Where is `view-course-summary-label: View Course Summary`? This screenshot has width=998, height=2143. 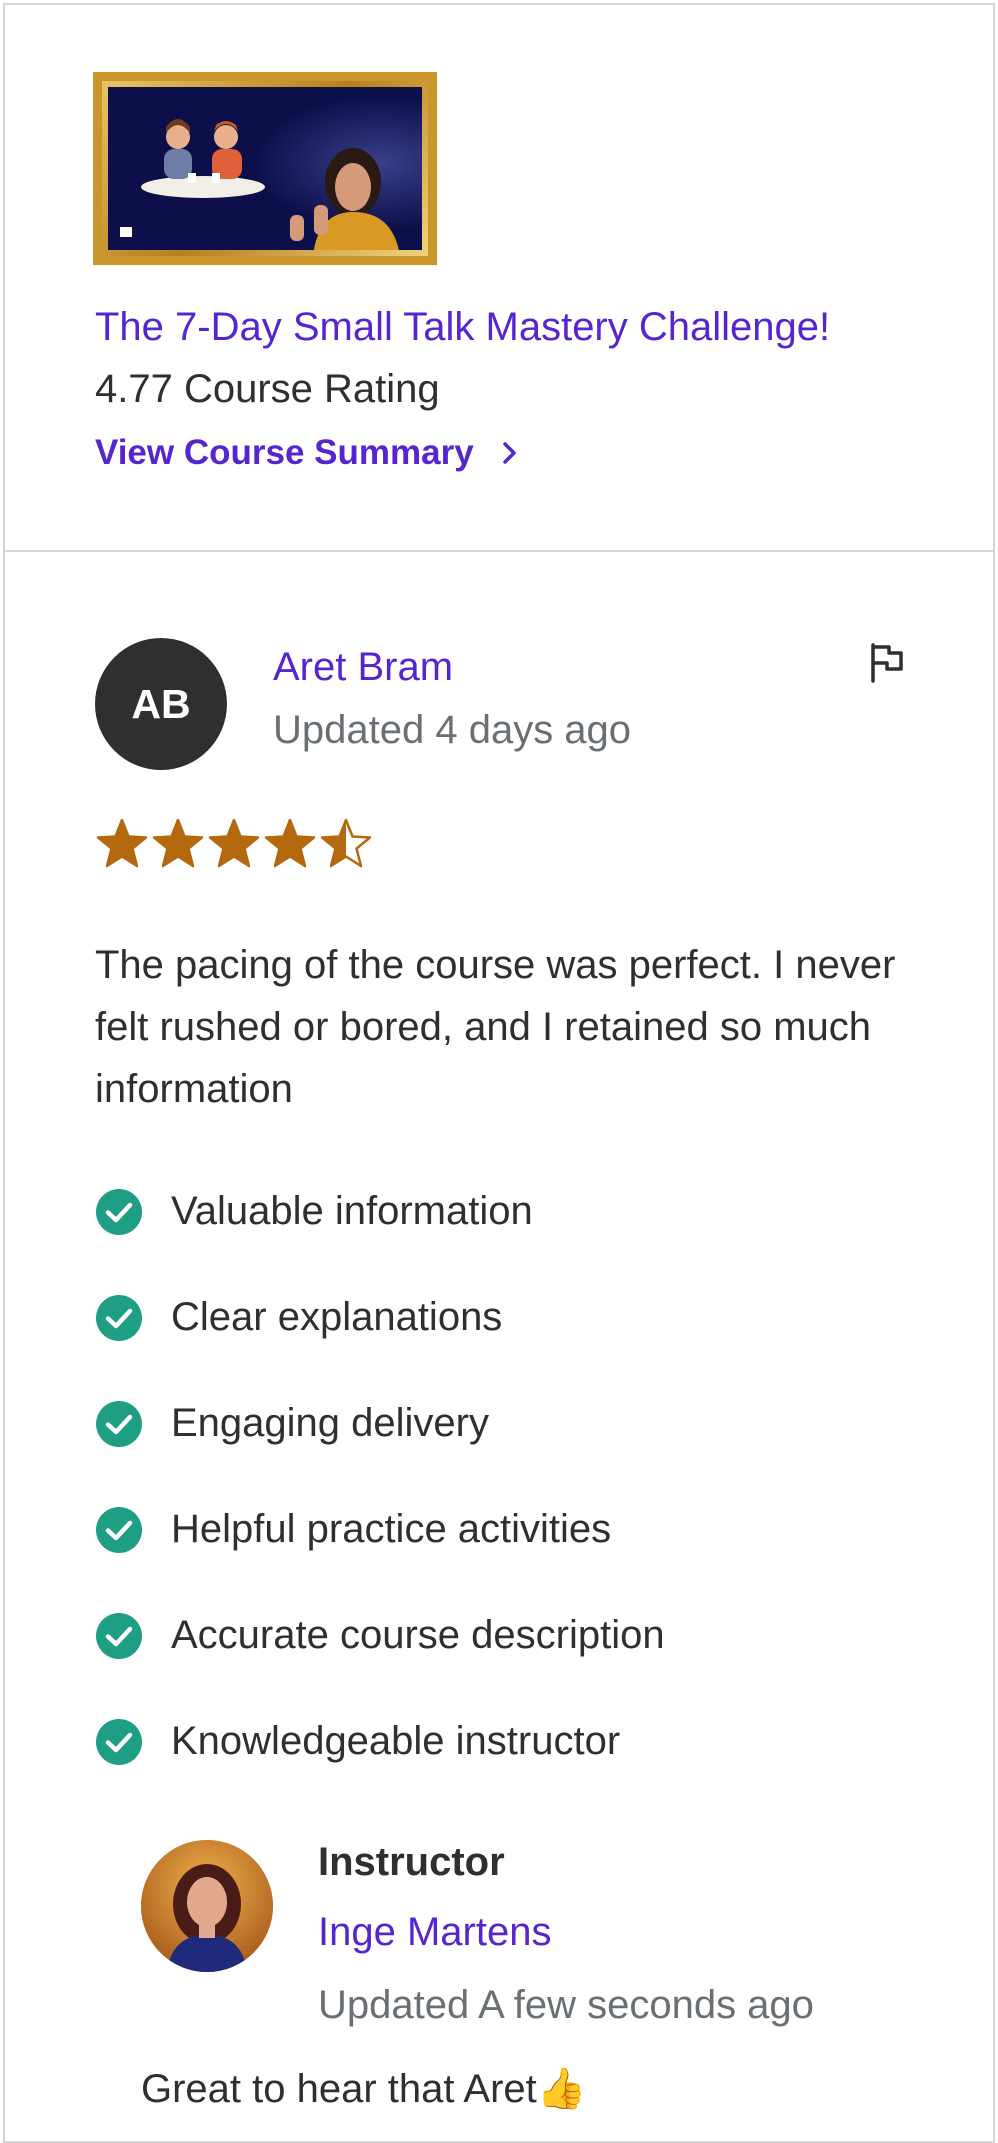
view-course-summary-label: View Course Summary is located at coordinates (284, 452).